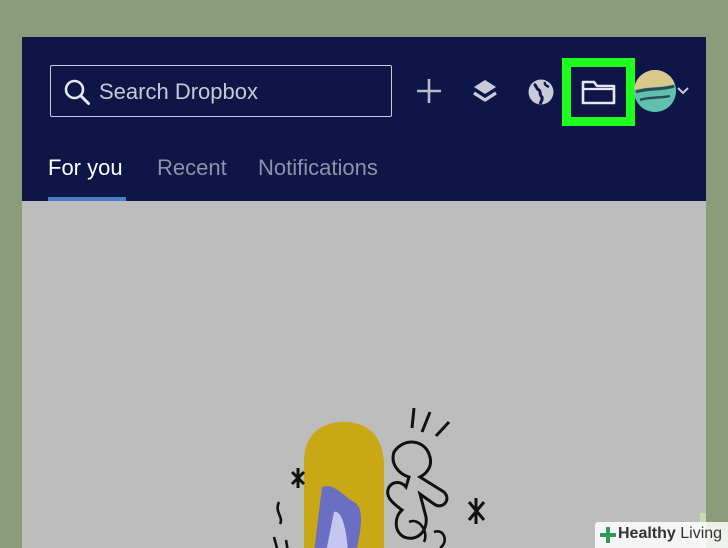  What do you see at coordinates (683, 91) in the screenshot?
I see `chevron-down-icon` at bounding box center [683, 91].